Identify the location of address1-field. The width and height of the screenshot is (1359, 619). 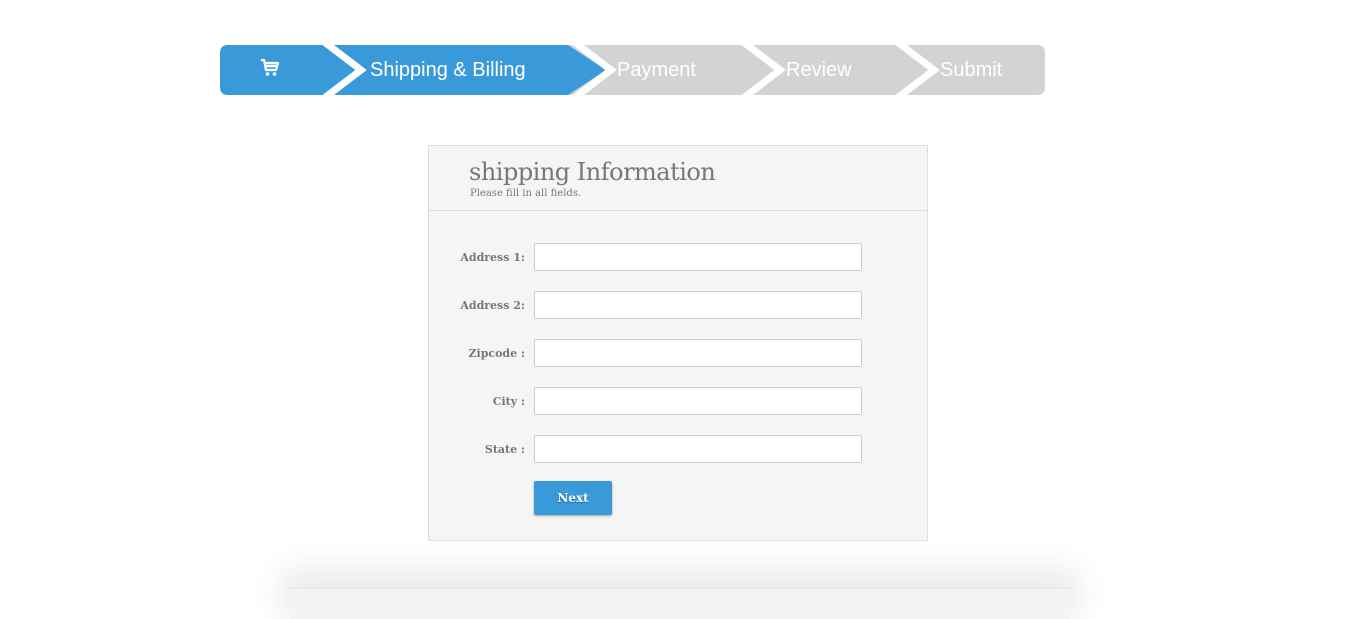
(698, 257).